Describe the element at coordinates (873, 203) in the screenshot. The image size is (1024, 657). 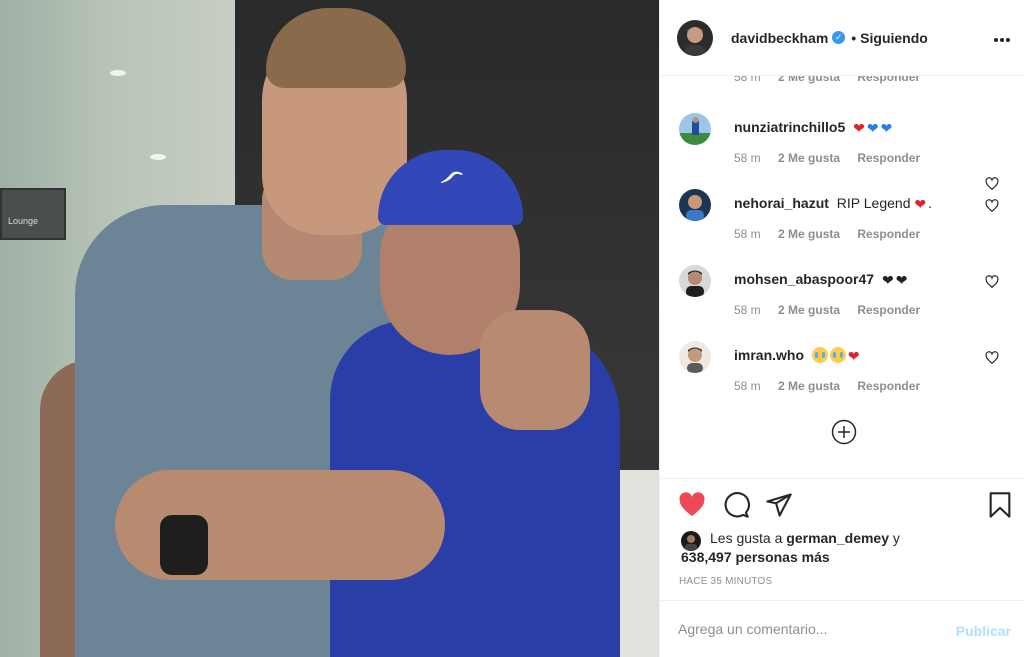
I see `comment-body: RIP Legend` at that location.